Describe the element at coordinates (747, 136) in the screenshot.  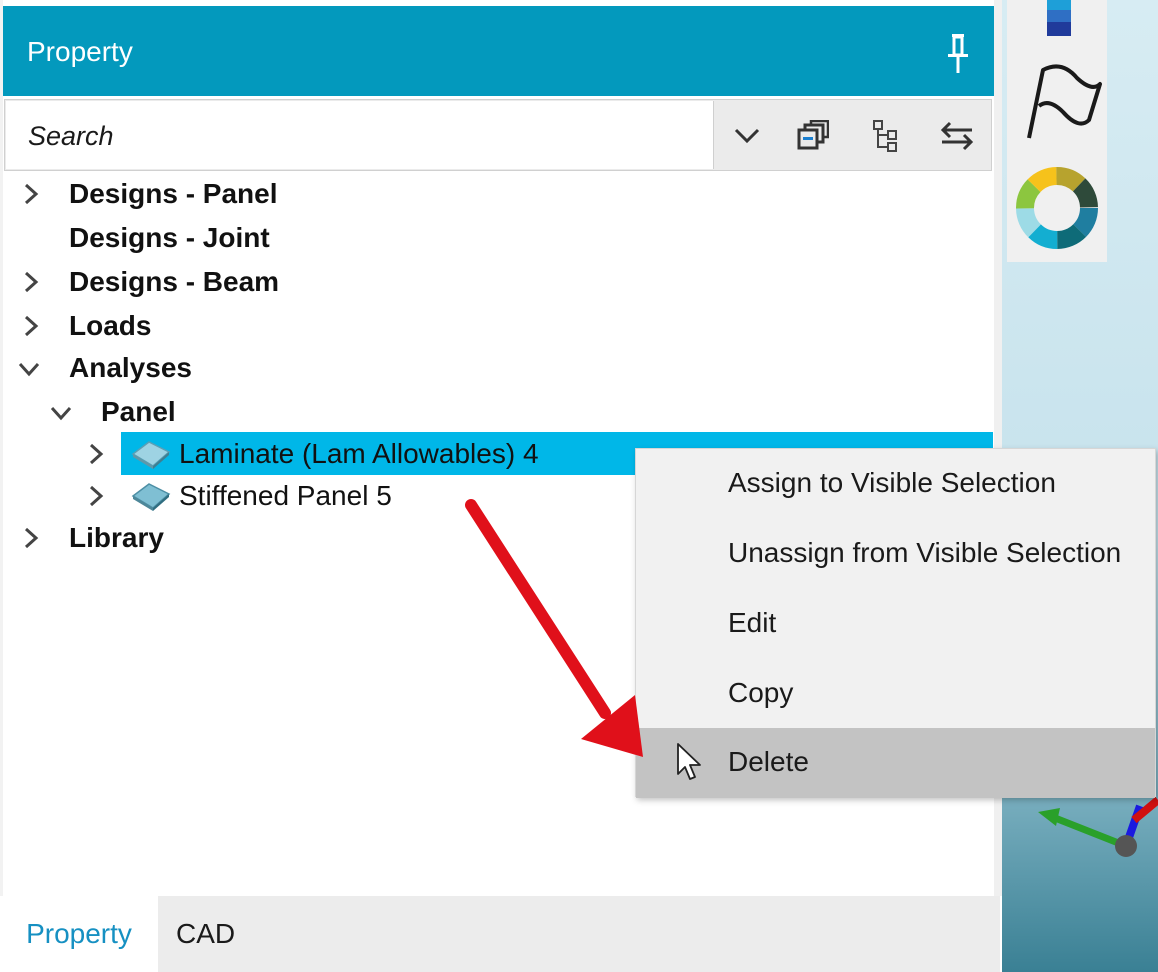
I see `chevron-down-icon` at that location.